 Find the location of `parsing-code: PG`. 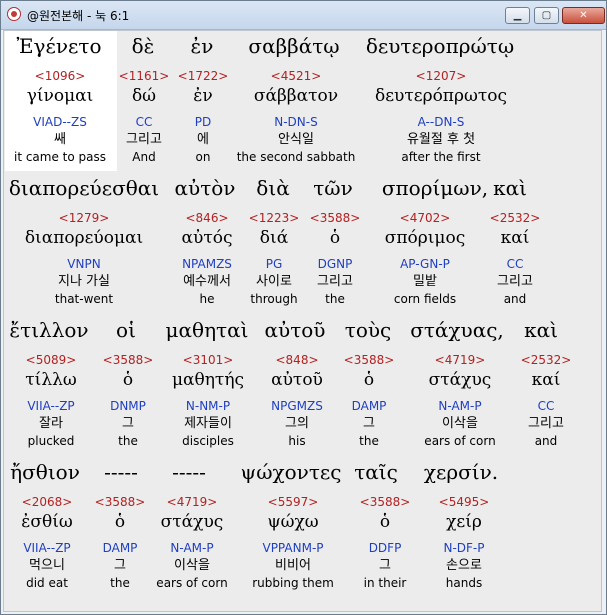

parsing-code: PG is located at coordinates (274, 264).